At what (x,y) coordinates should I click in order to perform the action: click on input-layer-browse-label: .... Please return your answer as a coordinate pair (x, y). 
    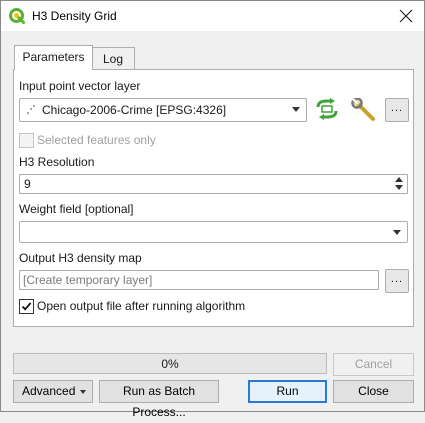
    Looking at the image, I should click on (397, 108).